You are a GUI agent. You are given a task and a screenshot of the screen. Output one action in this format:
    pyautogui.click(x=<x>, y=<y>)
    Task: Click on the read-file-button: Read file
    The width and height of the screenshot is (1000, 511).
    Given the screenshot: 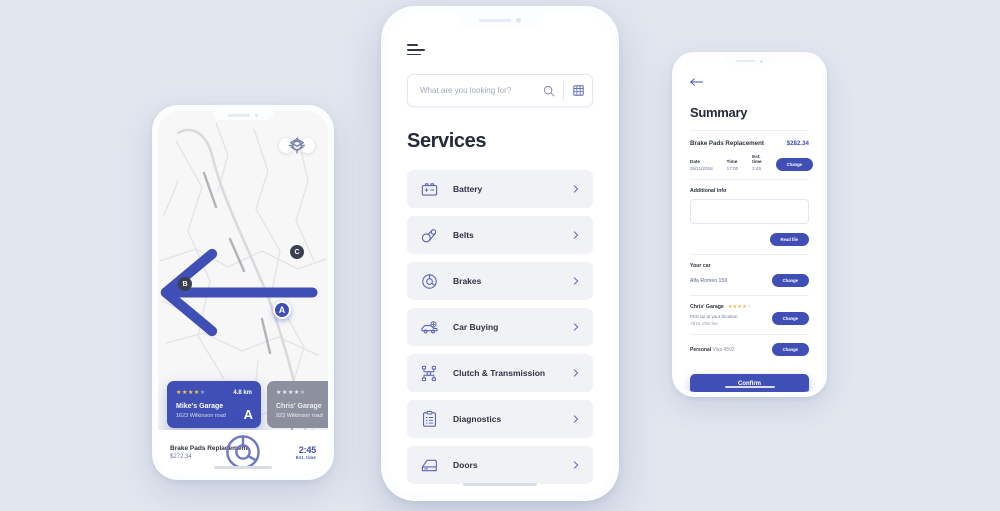 What is the action you would take?
    pyautogui.click(x=789, y=239)
    